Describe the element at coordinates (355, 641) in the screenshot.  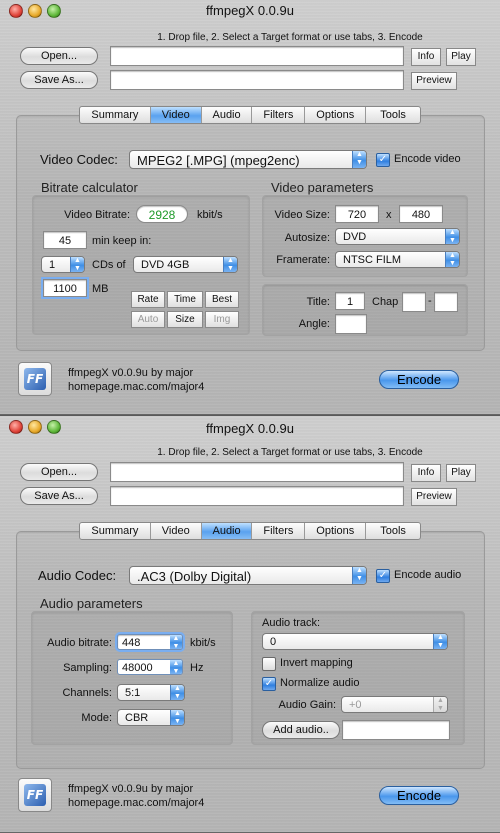
I see `audio-track-select: 0 ▲ ▼` at that location.